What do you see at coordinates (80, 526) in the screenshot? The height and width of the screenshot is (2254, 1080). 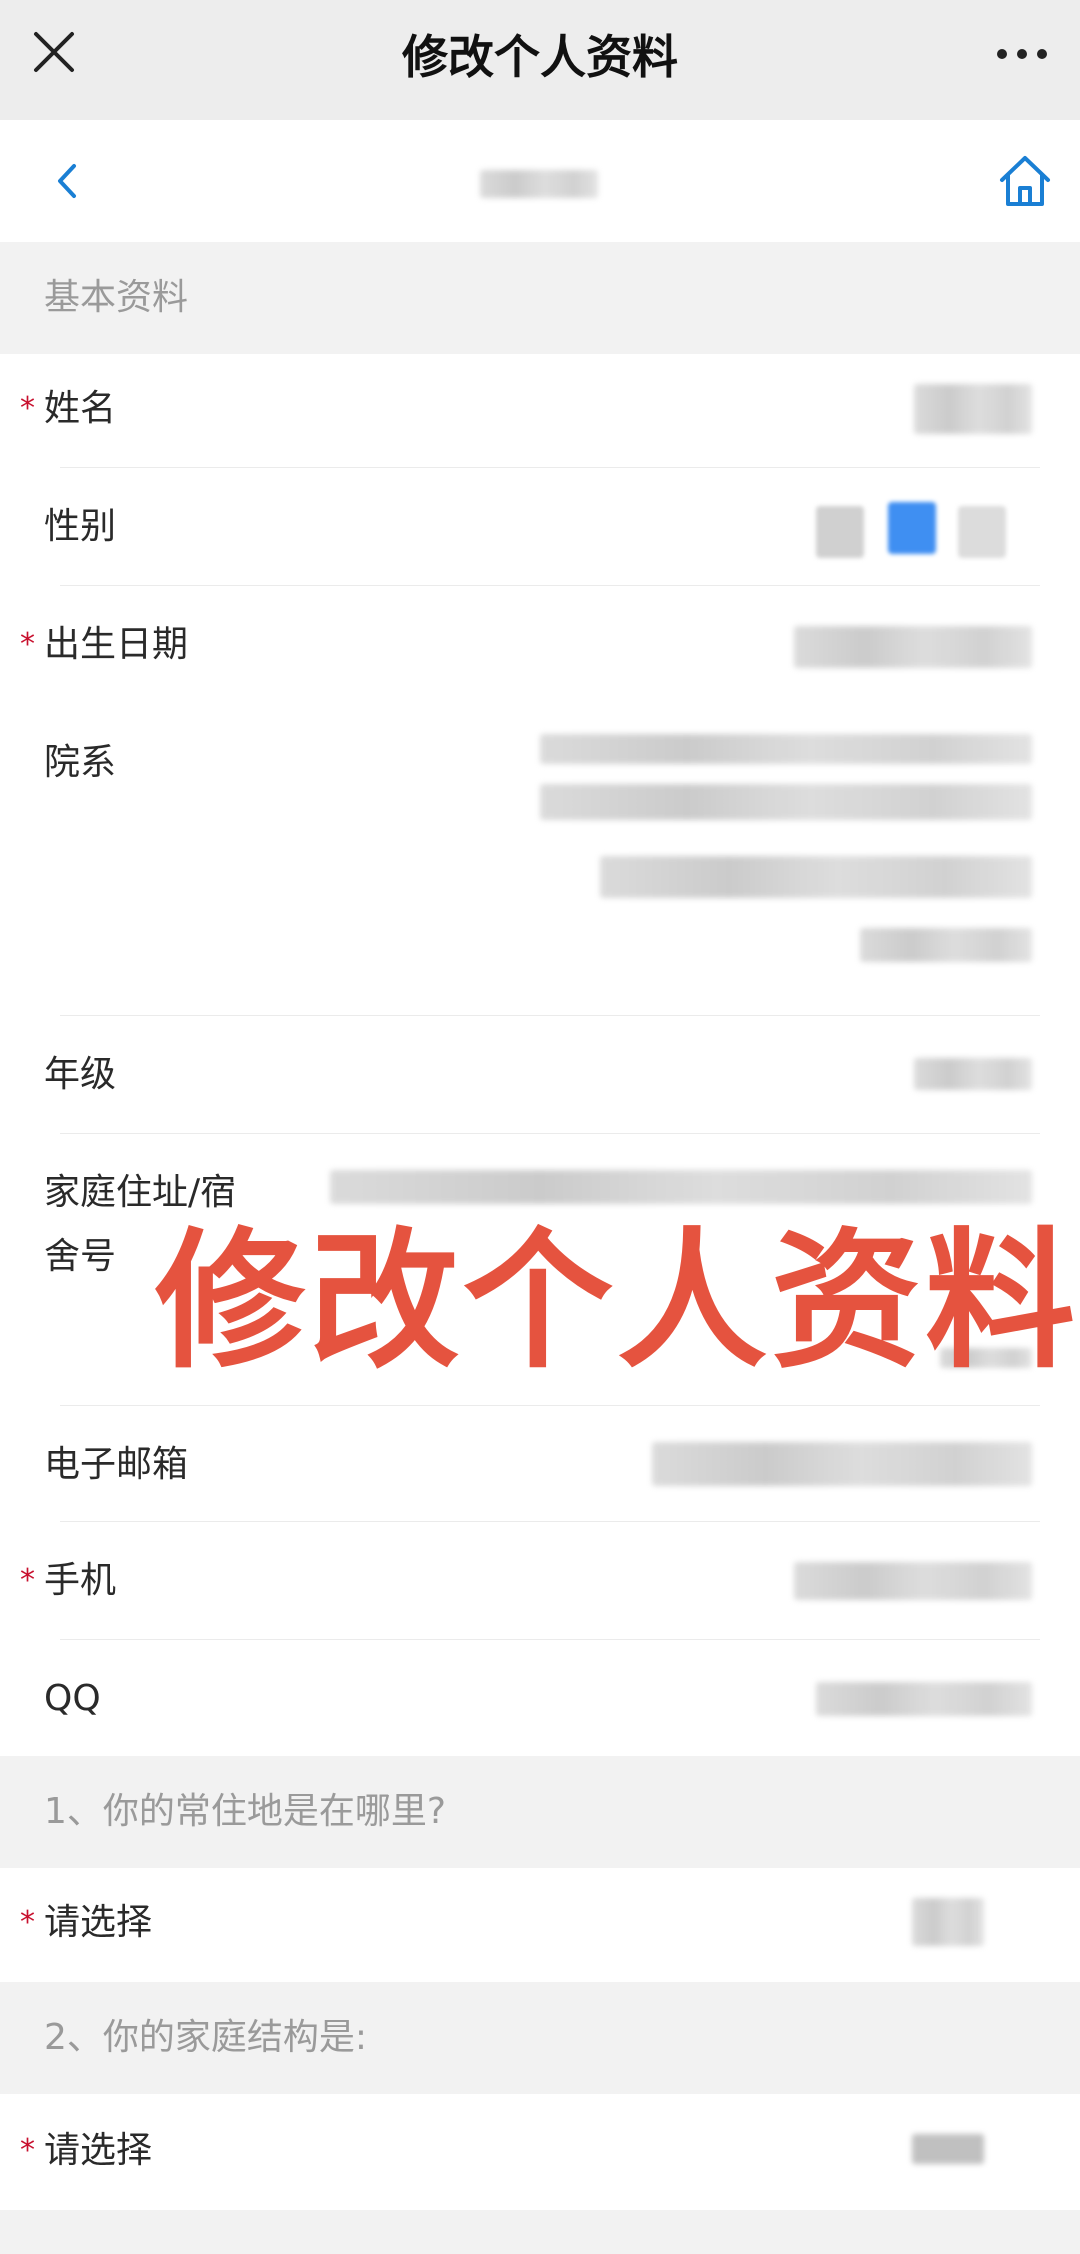 I see `gender-label: 性别` at bounding box center [80, 526].